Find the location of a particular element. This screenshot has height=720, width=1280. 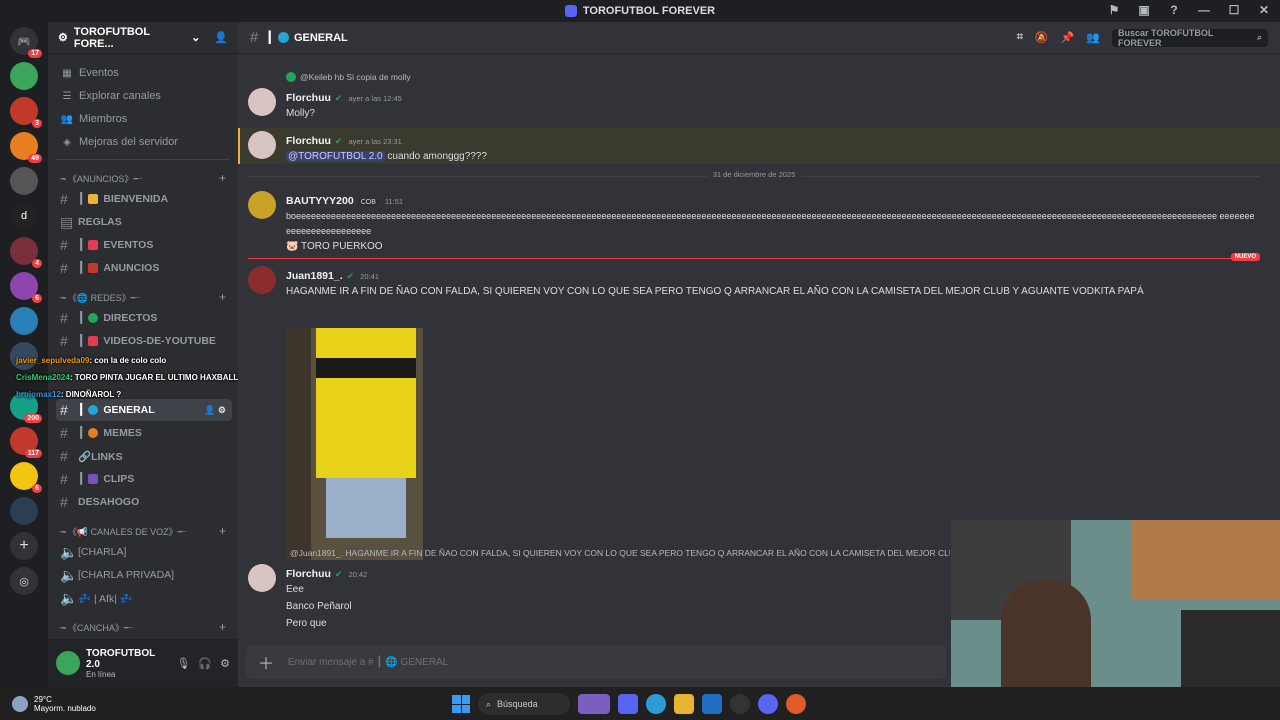

search-icon: ⌕ is located at coordinates (489, 703).